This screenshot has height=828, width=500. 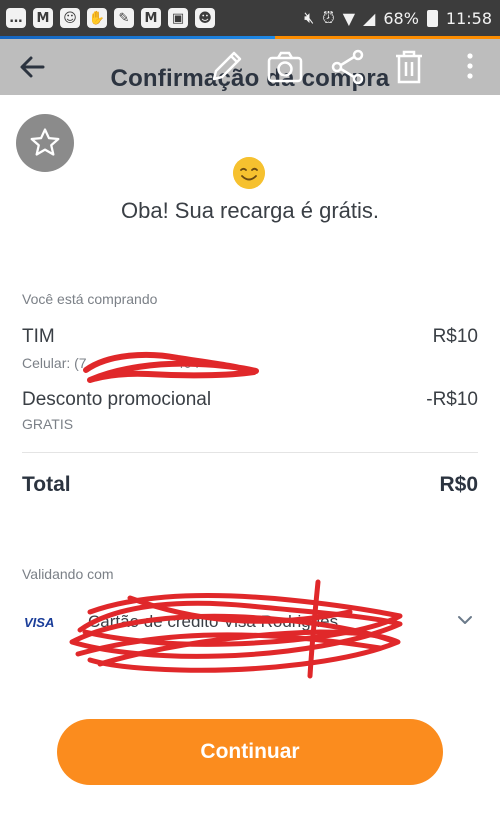 I want to click on item-value: -R$10, so click(x=452, y=399).